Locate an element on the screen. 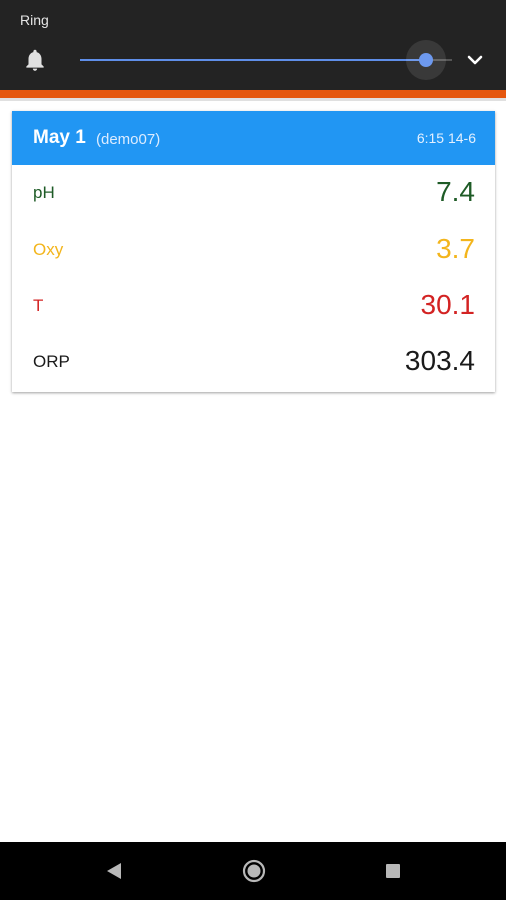 The image size is (506, 900). card-timestamp: 6:15 14-6 is located at coordinates (446, 138).